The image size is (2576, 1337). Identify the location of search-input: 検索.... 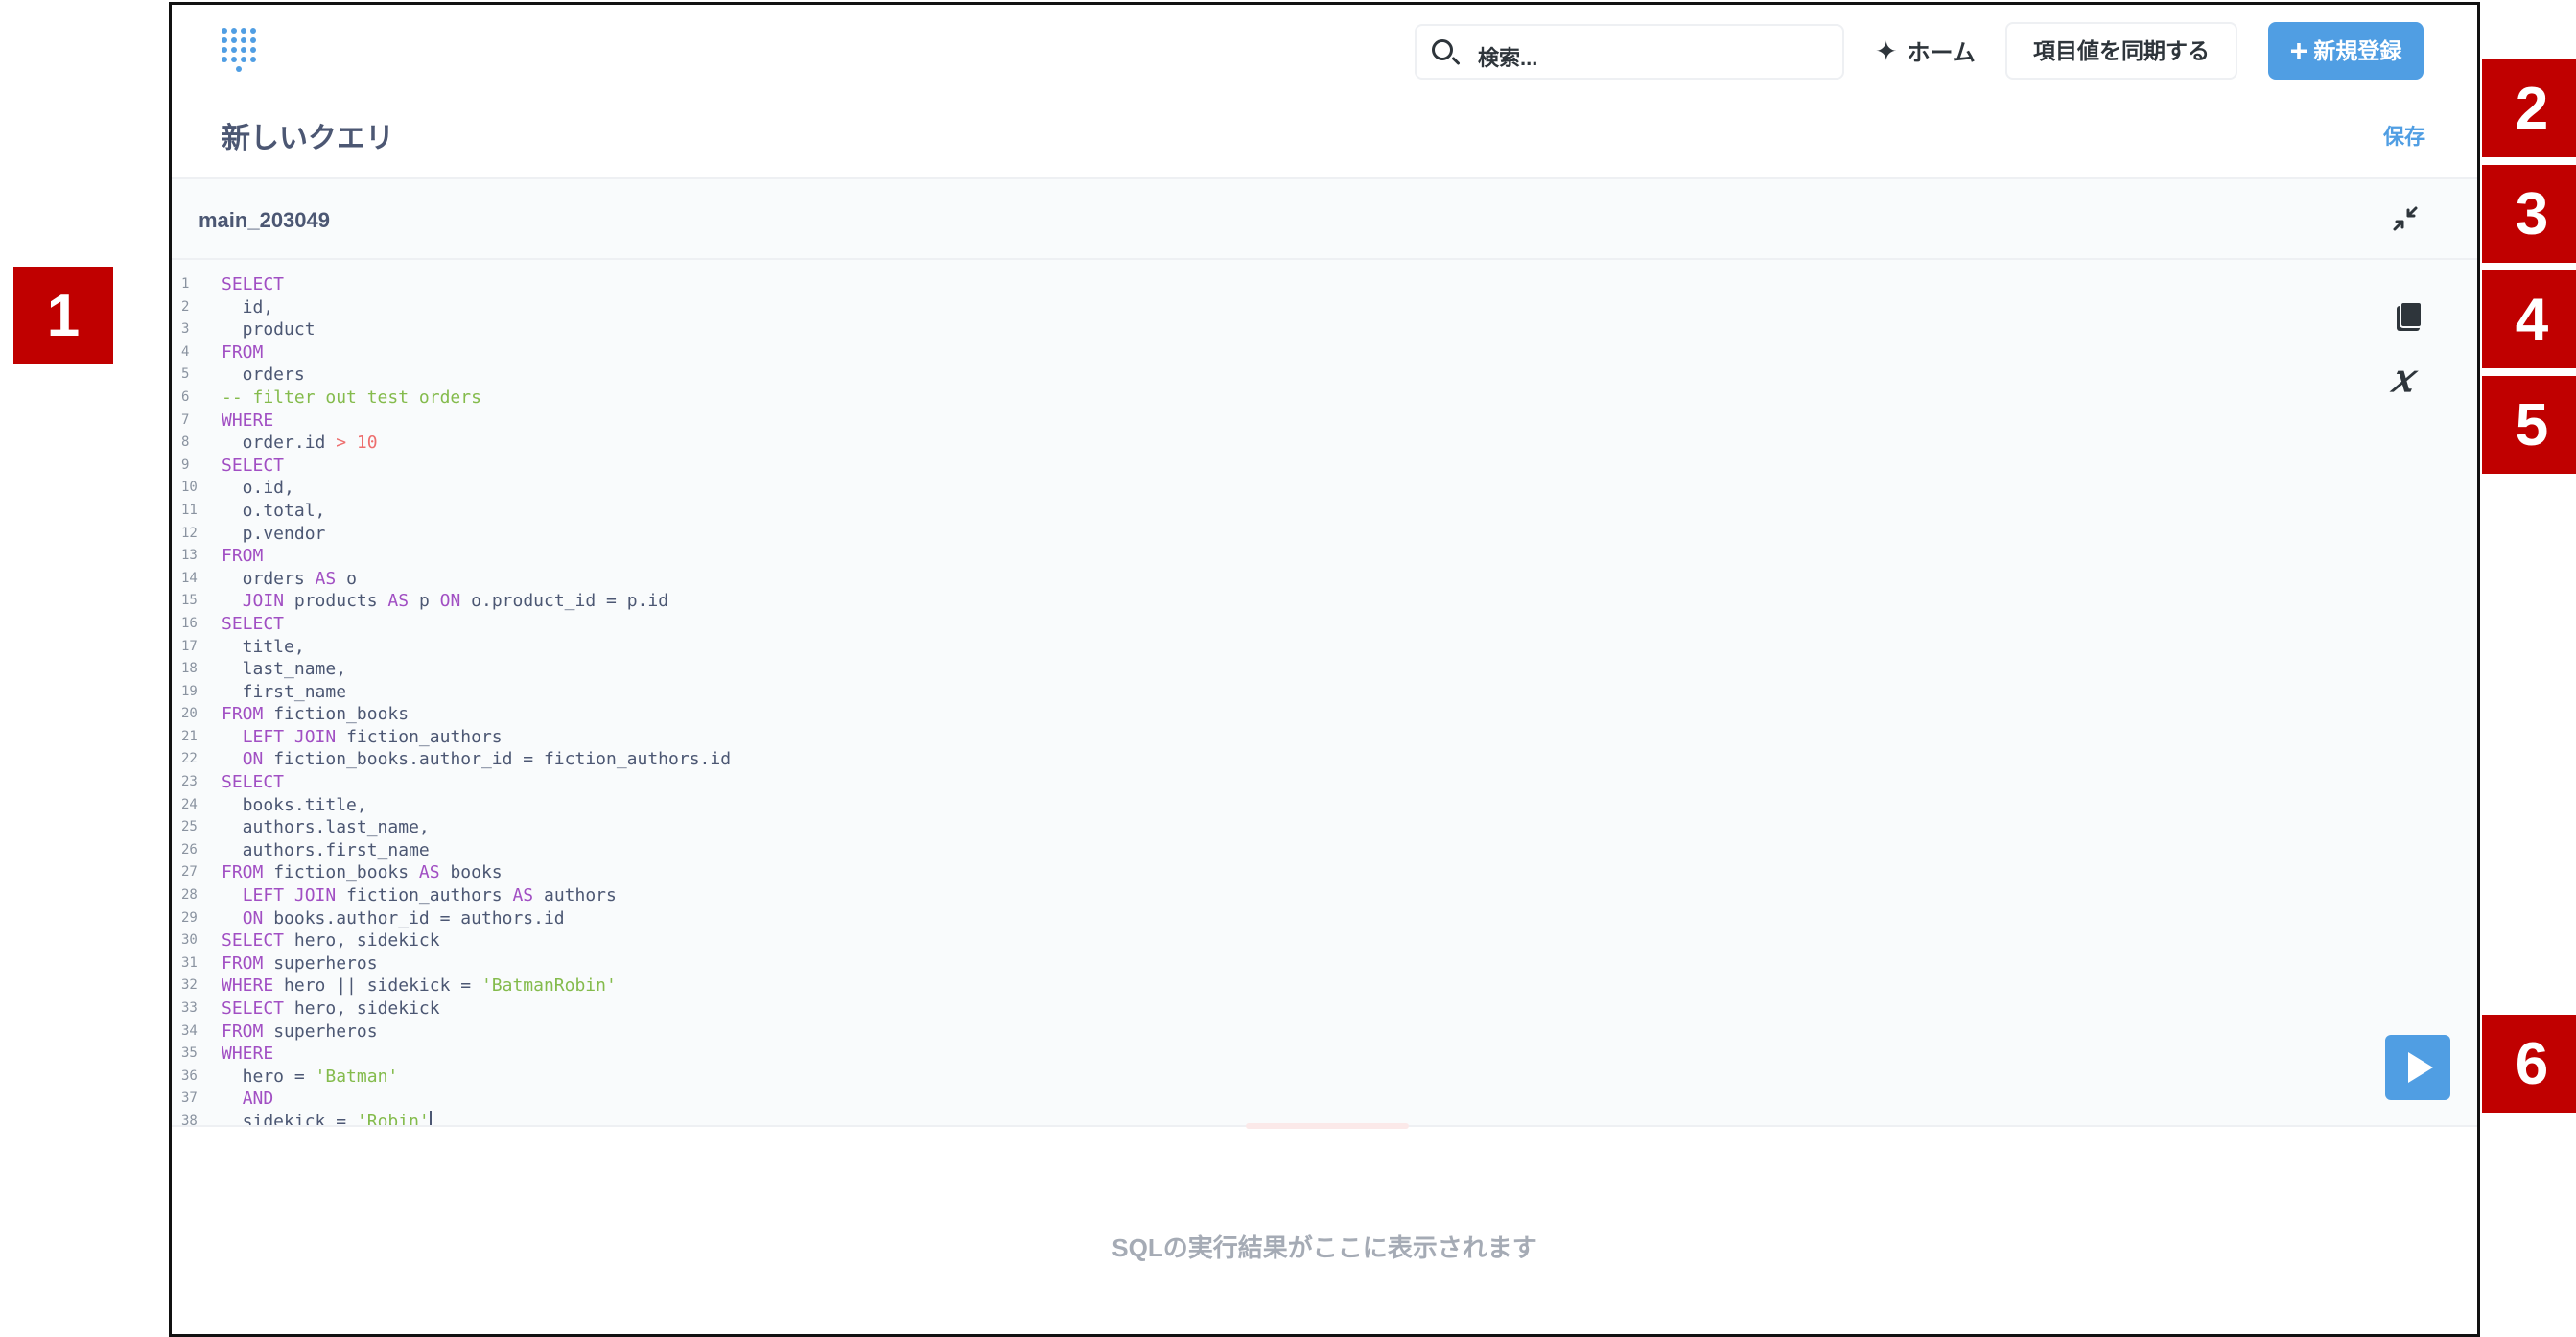
(1629, 52).